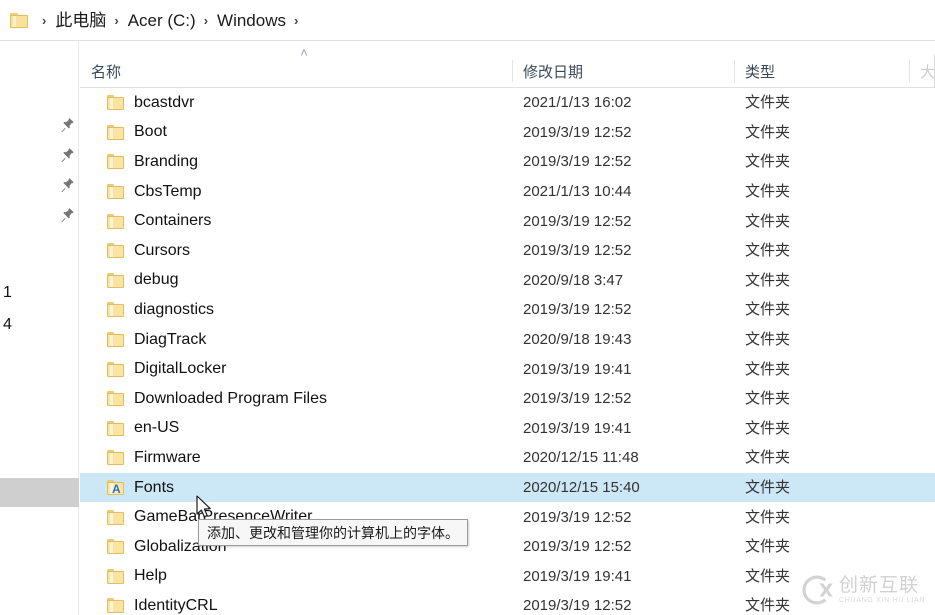 The height and width of the screenshot is (615, 935). What do you see at coordinates (162, 20) in the screenshot?
I see `breadcrumb-item-acer-c: Acer (C:)` at bounding box center [162, 20].